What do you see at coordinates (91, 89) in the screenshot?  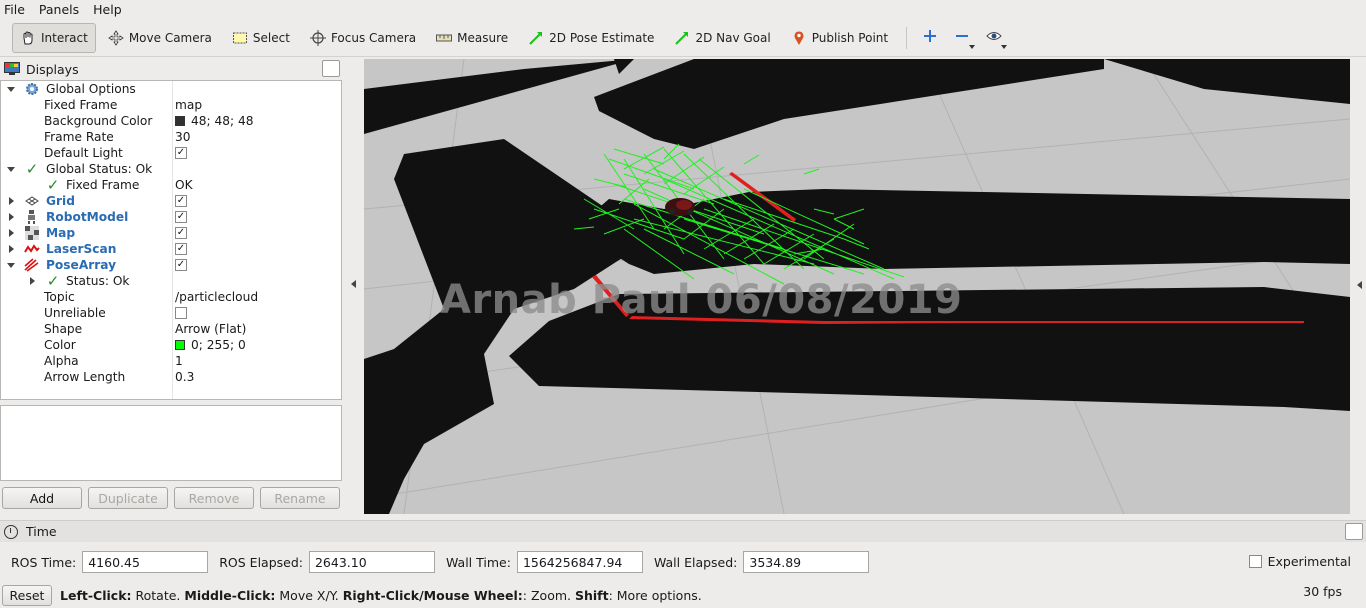 I see `tree-row-label: Global Options` at bounding box center [91, 89].